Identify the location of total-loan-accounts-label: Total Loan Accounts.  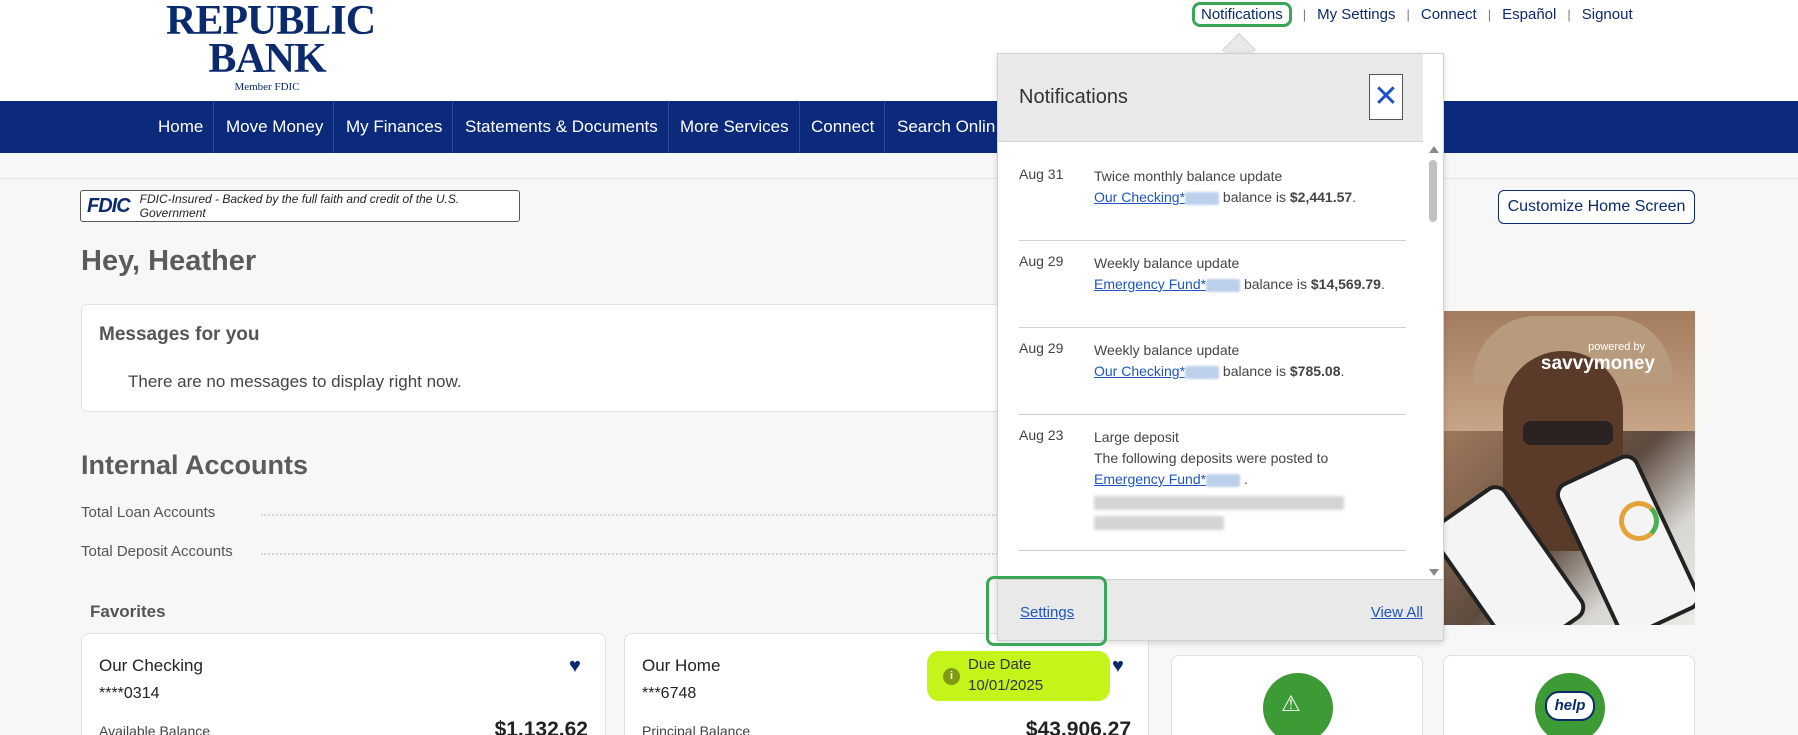
(148, 512).